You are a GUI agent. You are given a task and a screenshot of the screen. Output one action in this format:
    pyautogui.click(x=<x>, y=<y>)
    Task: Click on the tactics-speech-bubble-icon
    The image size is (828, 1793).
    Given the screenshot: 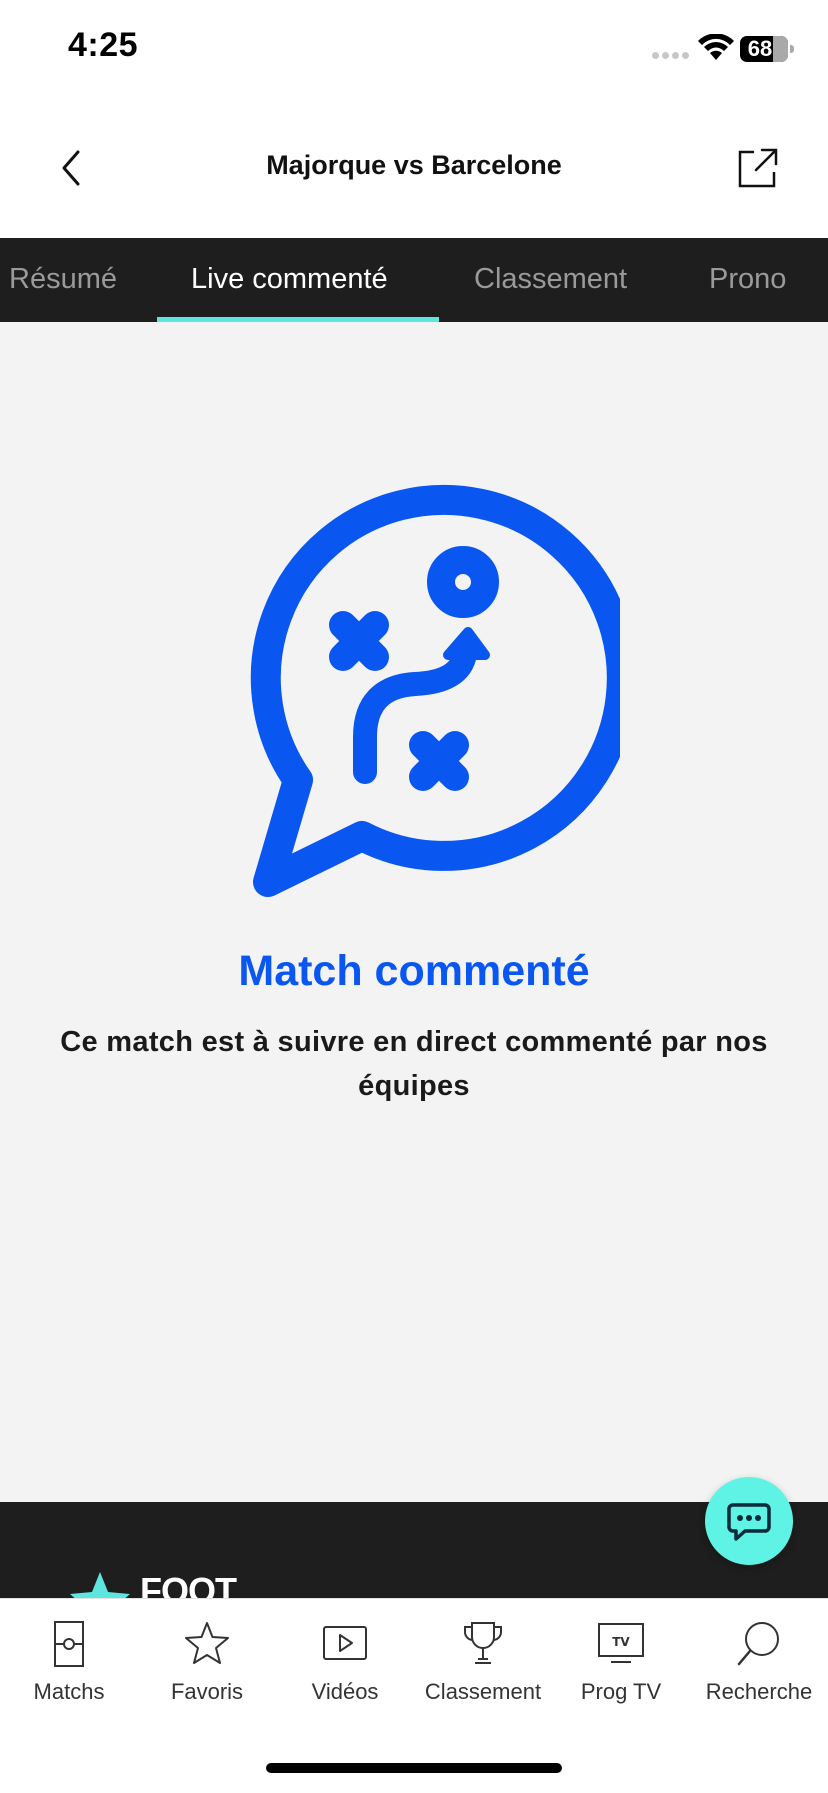 What is the action you would take?
    pyautogui.click(x=435, y=690)
    